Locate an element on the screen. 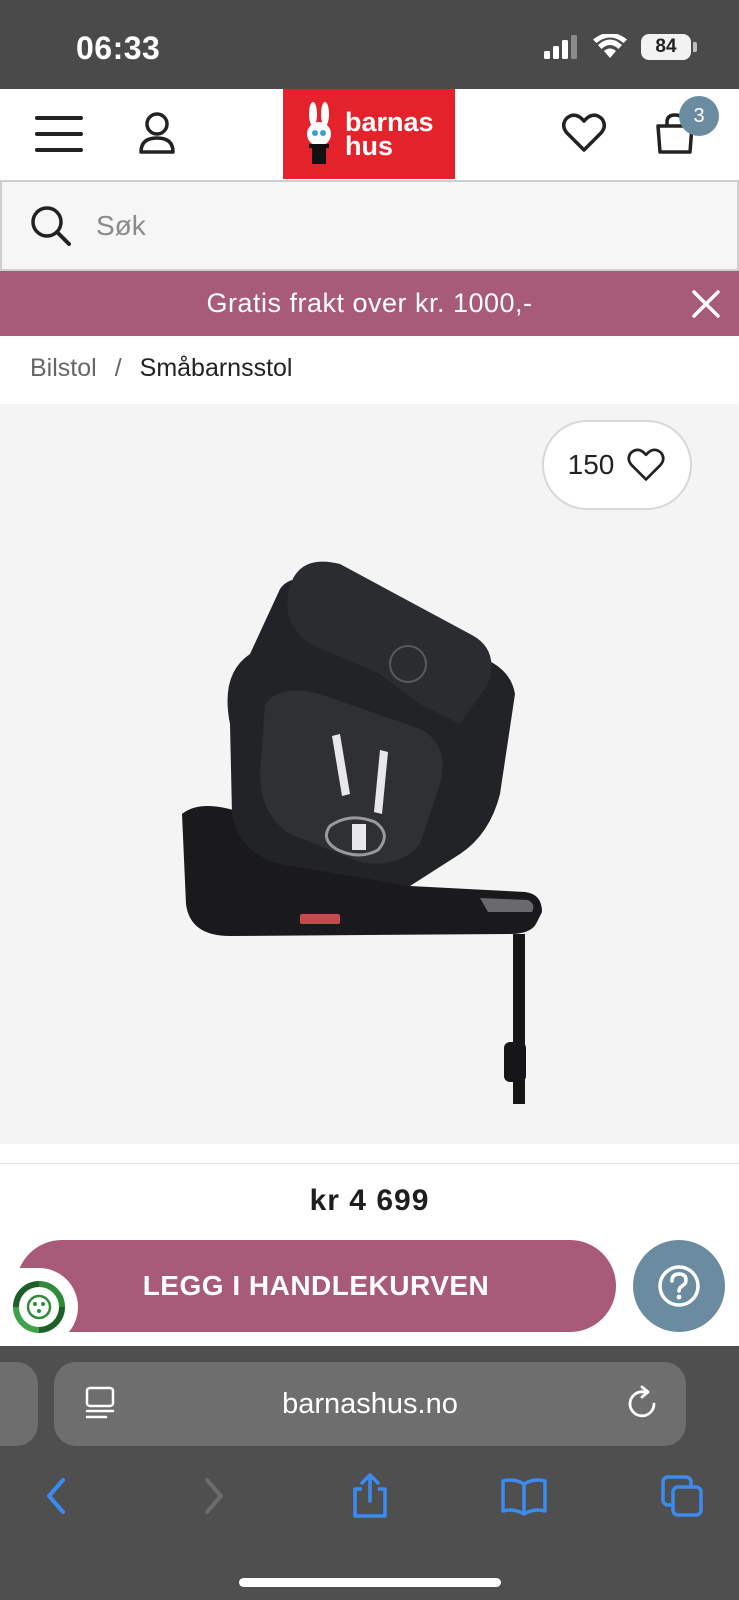 The height and width of the screenshot is (1600, 739). url-text: barnashus.no is located at coordinates (370, 1403).